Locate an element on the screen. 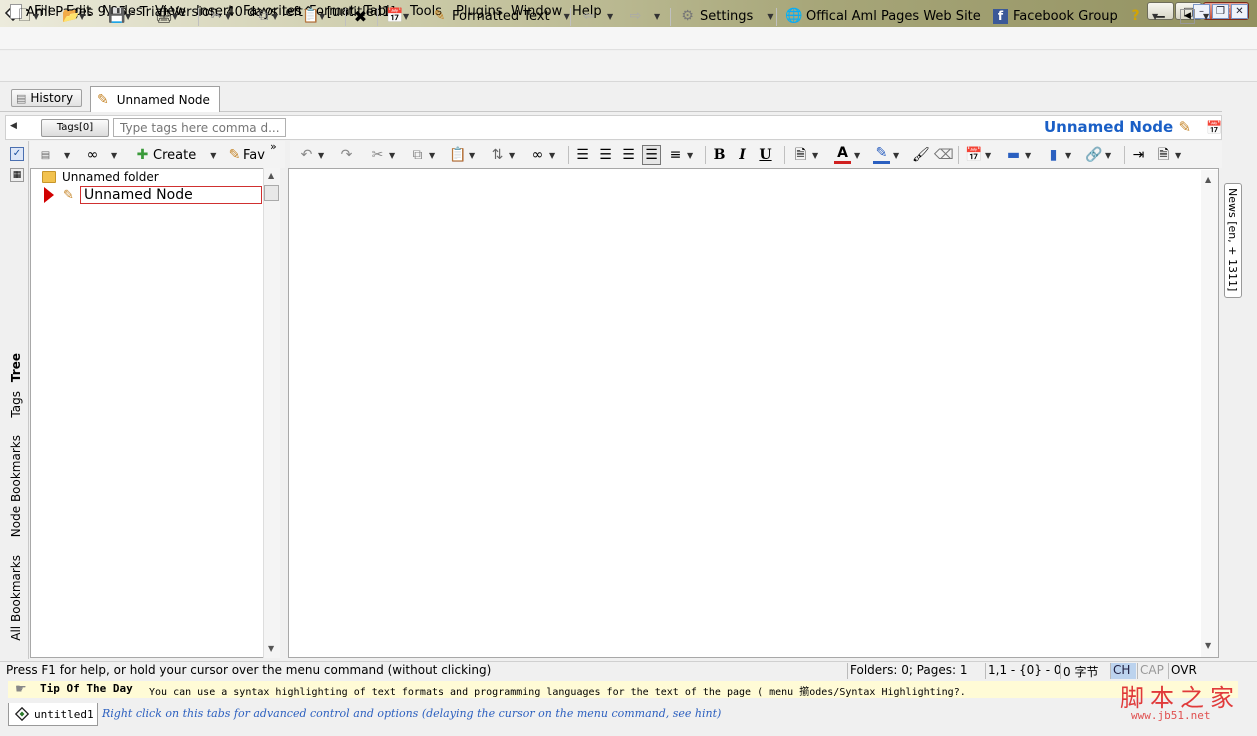 This screenshot has width=1257, height=736. editor-copy-button: ⧉ ▼ is located at coordinates (422, 155).